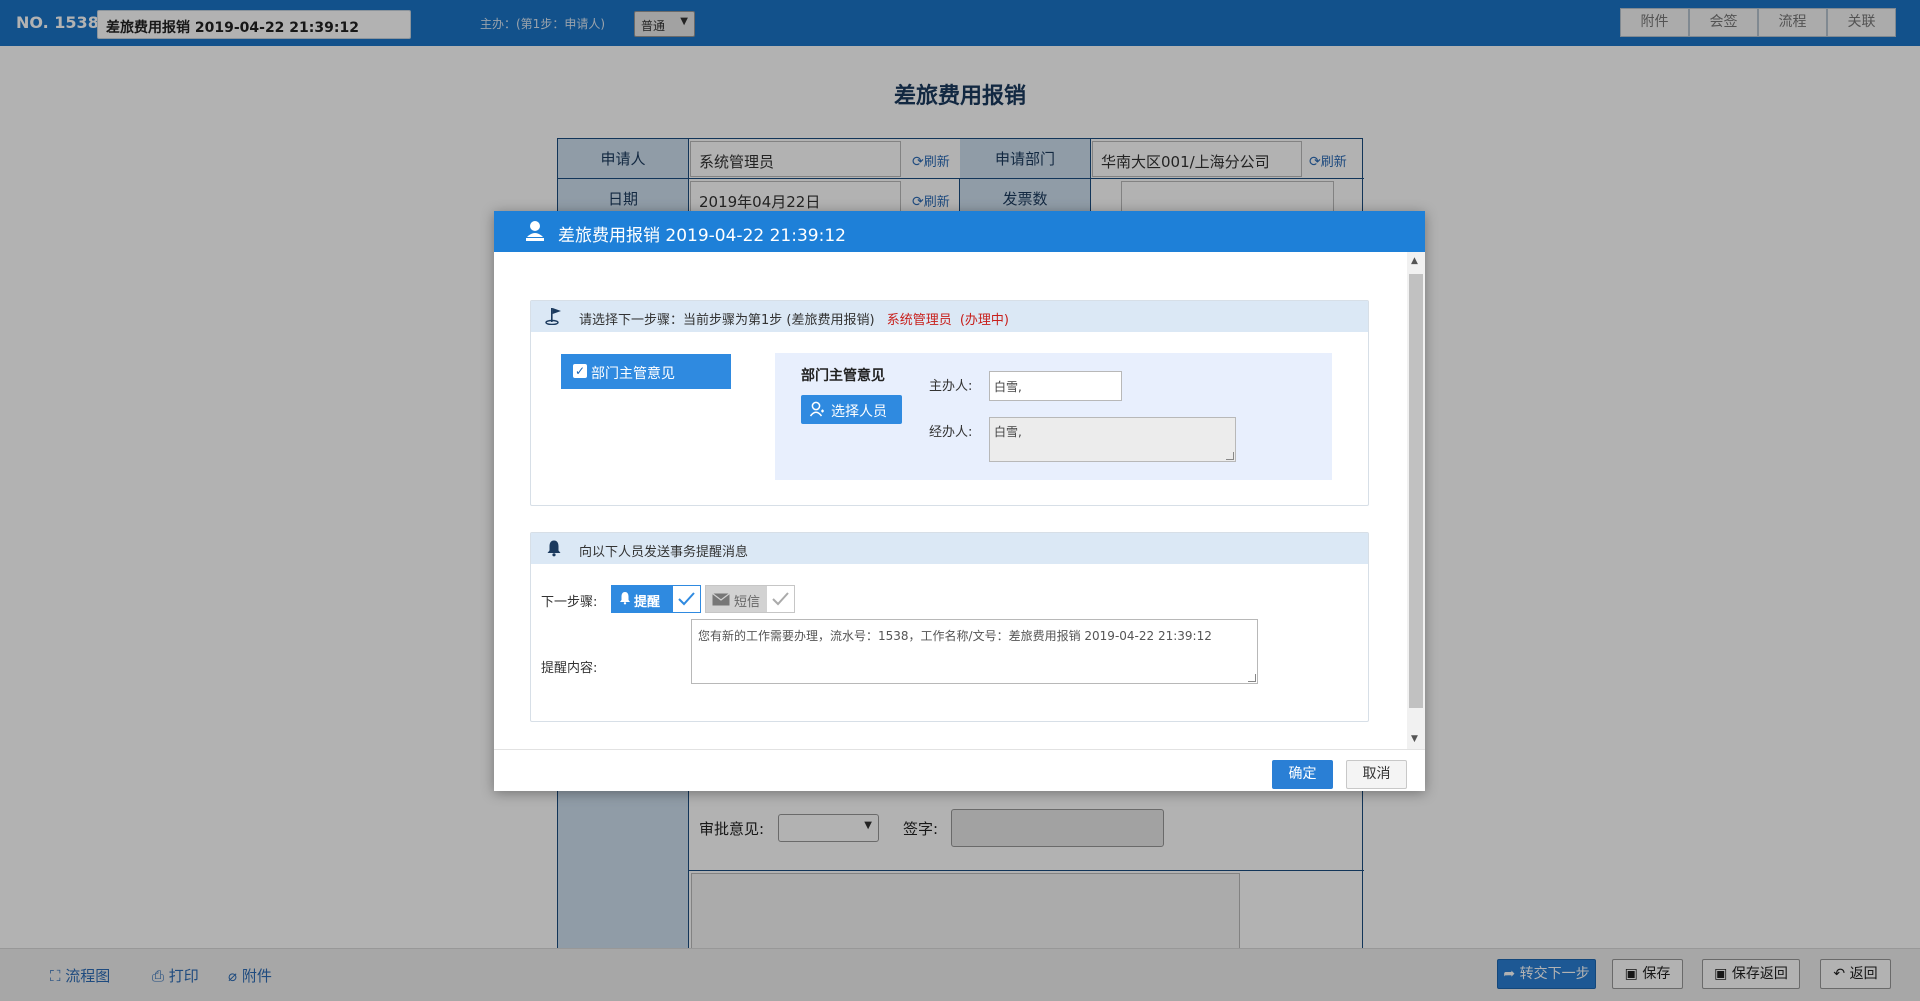 This screenshot has height=1001, width=1920. What do you see at coordinates (816, 409) in the screenshot?
I see `user-icon` at bounding box center [816, 409].